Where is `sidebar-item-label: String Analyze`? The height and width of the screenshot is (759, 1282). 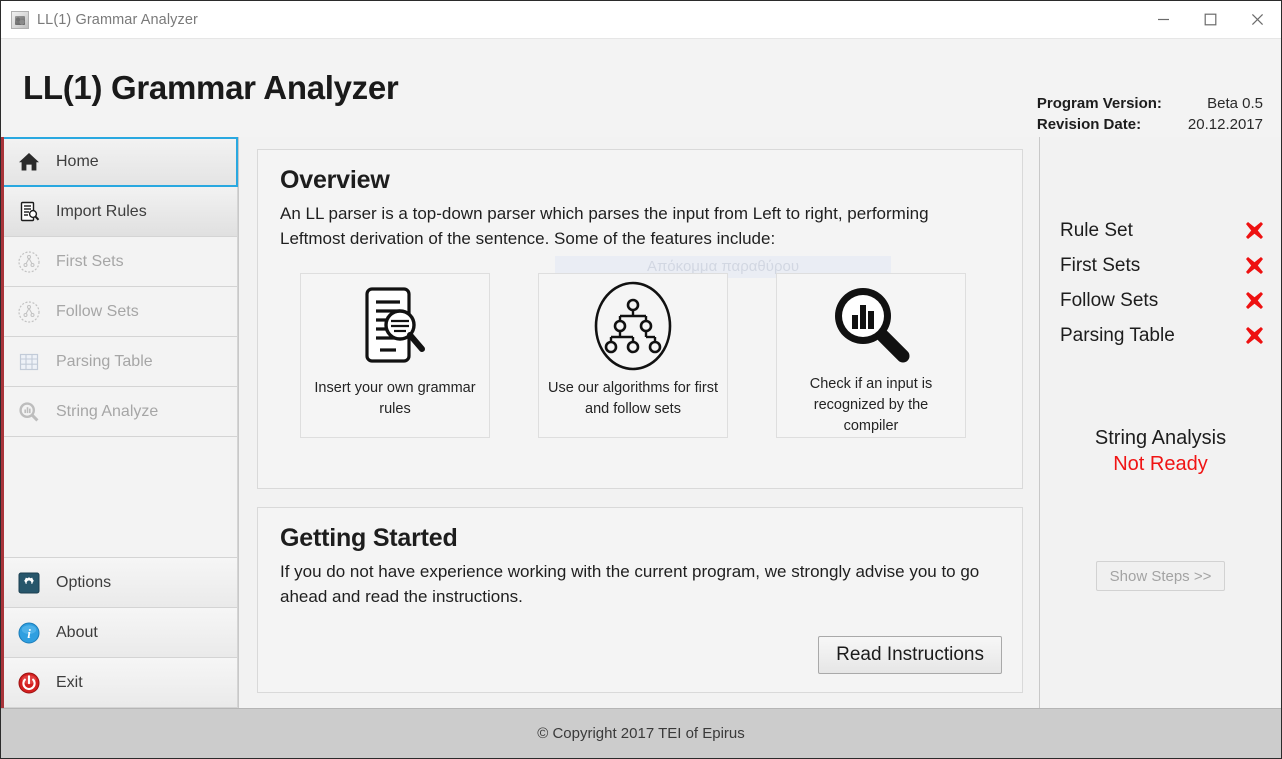
sidebar-item-label: String Analyze is located at coordinates (107, 411).